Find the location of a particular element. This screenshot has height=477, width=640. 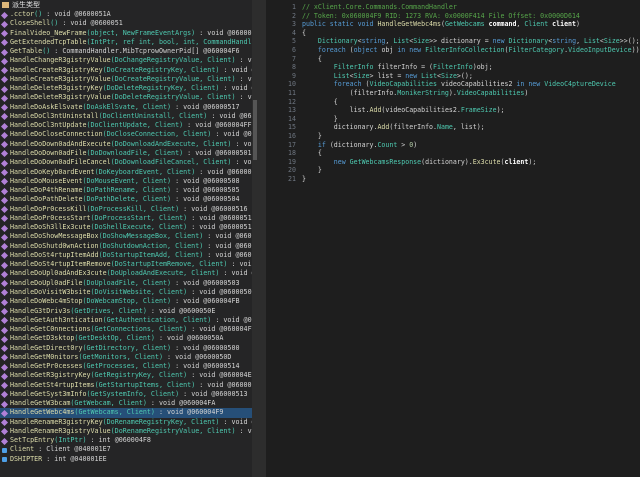

tree-row-name: HandleDoMouseEvent is located at coordinates (46, 180).